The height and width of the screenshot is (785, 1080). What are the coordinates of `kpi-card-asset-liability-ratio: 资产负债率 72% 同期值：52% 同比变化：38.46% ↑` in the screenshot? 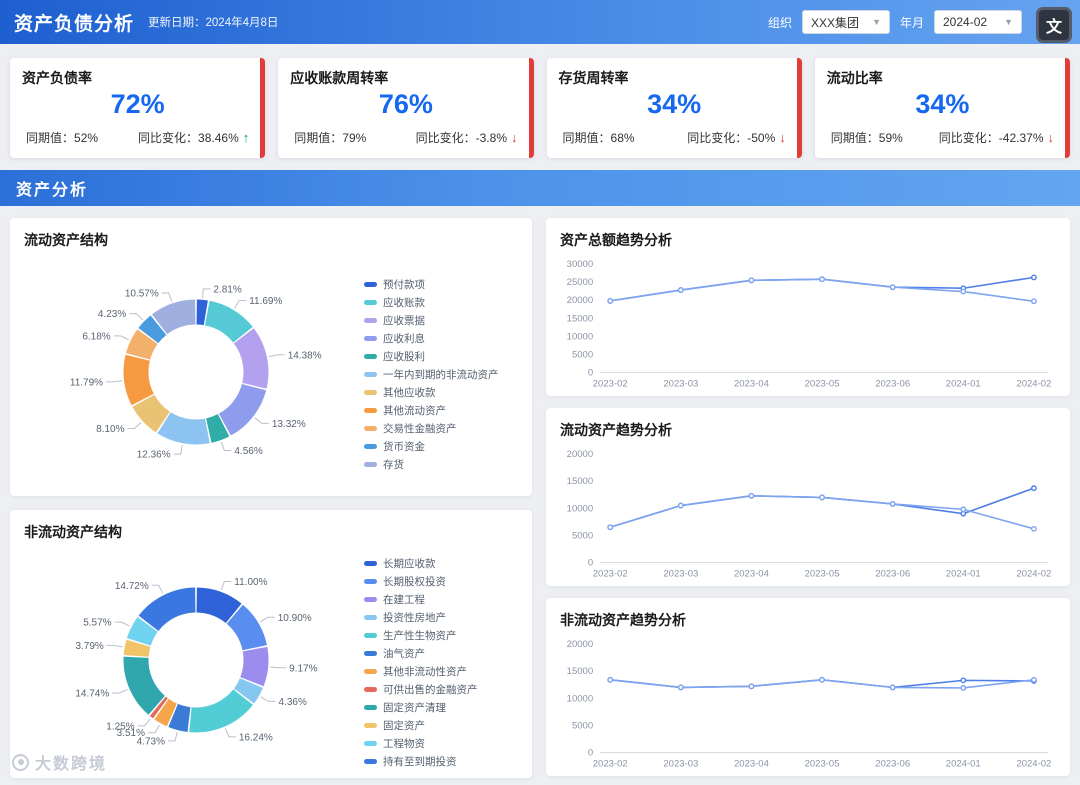 It's located at (138, 108).